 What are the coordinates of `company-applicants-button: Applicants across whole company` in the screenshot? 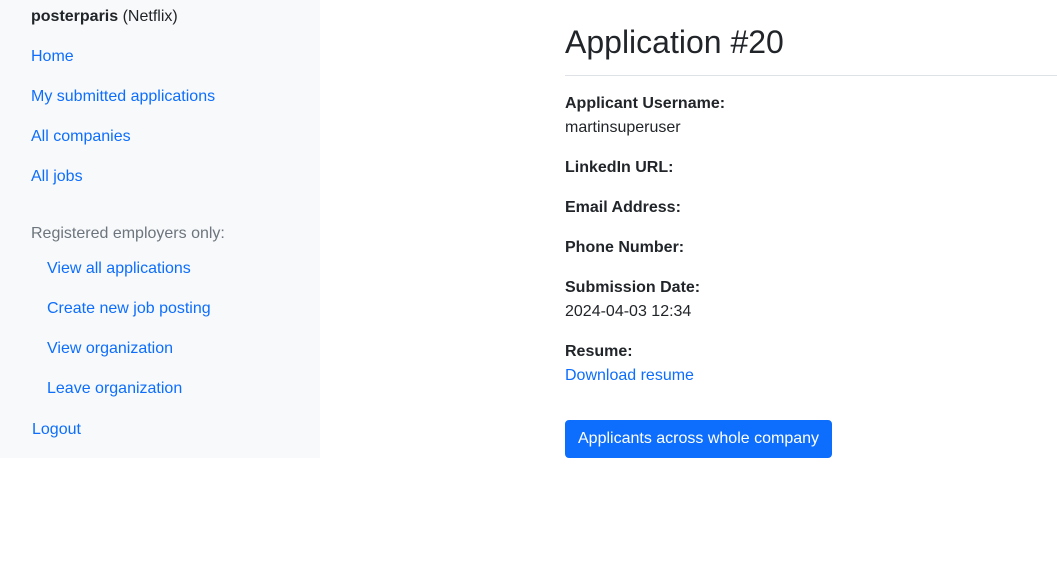 It's located at (699, 439).